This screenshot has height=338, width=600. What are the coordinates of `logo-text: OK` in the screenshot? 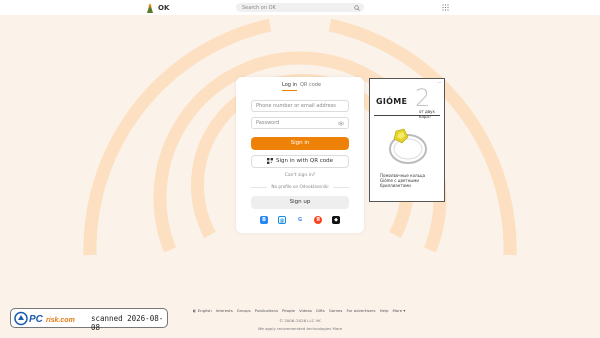 It's located at (164, 7).